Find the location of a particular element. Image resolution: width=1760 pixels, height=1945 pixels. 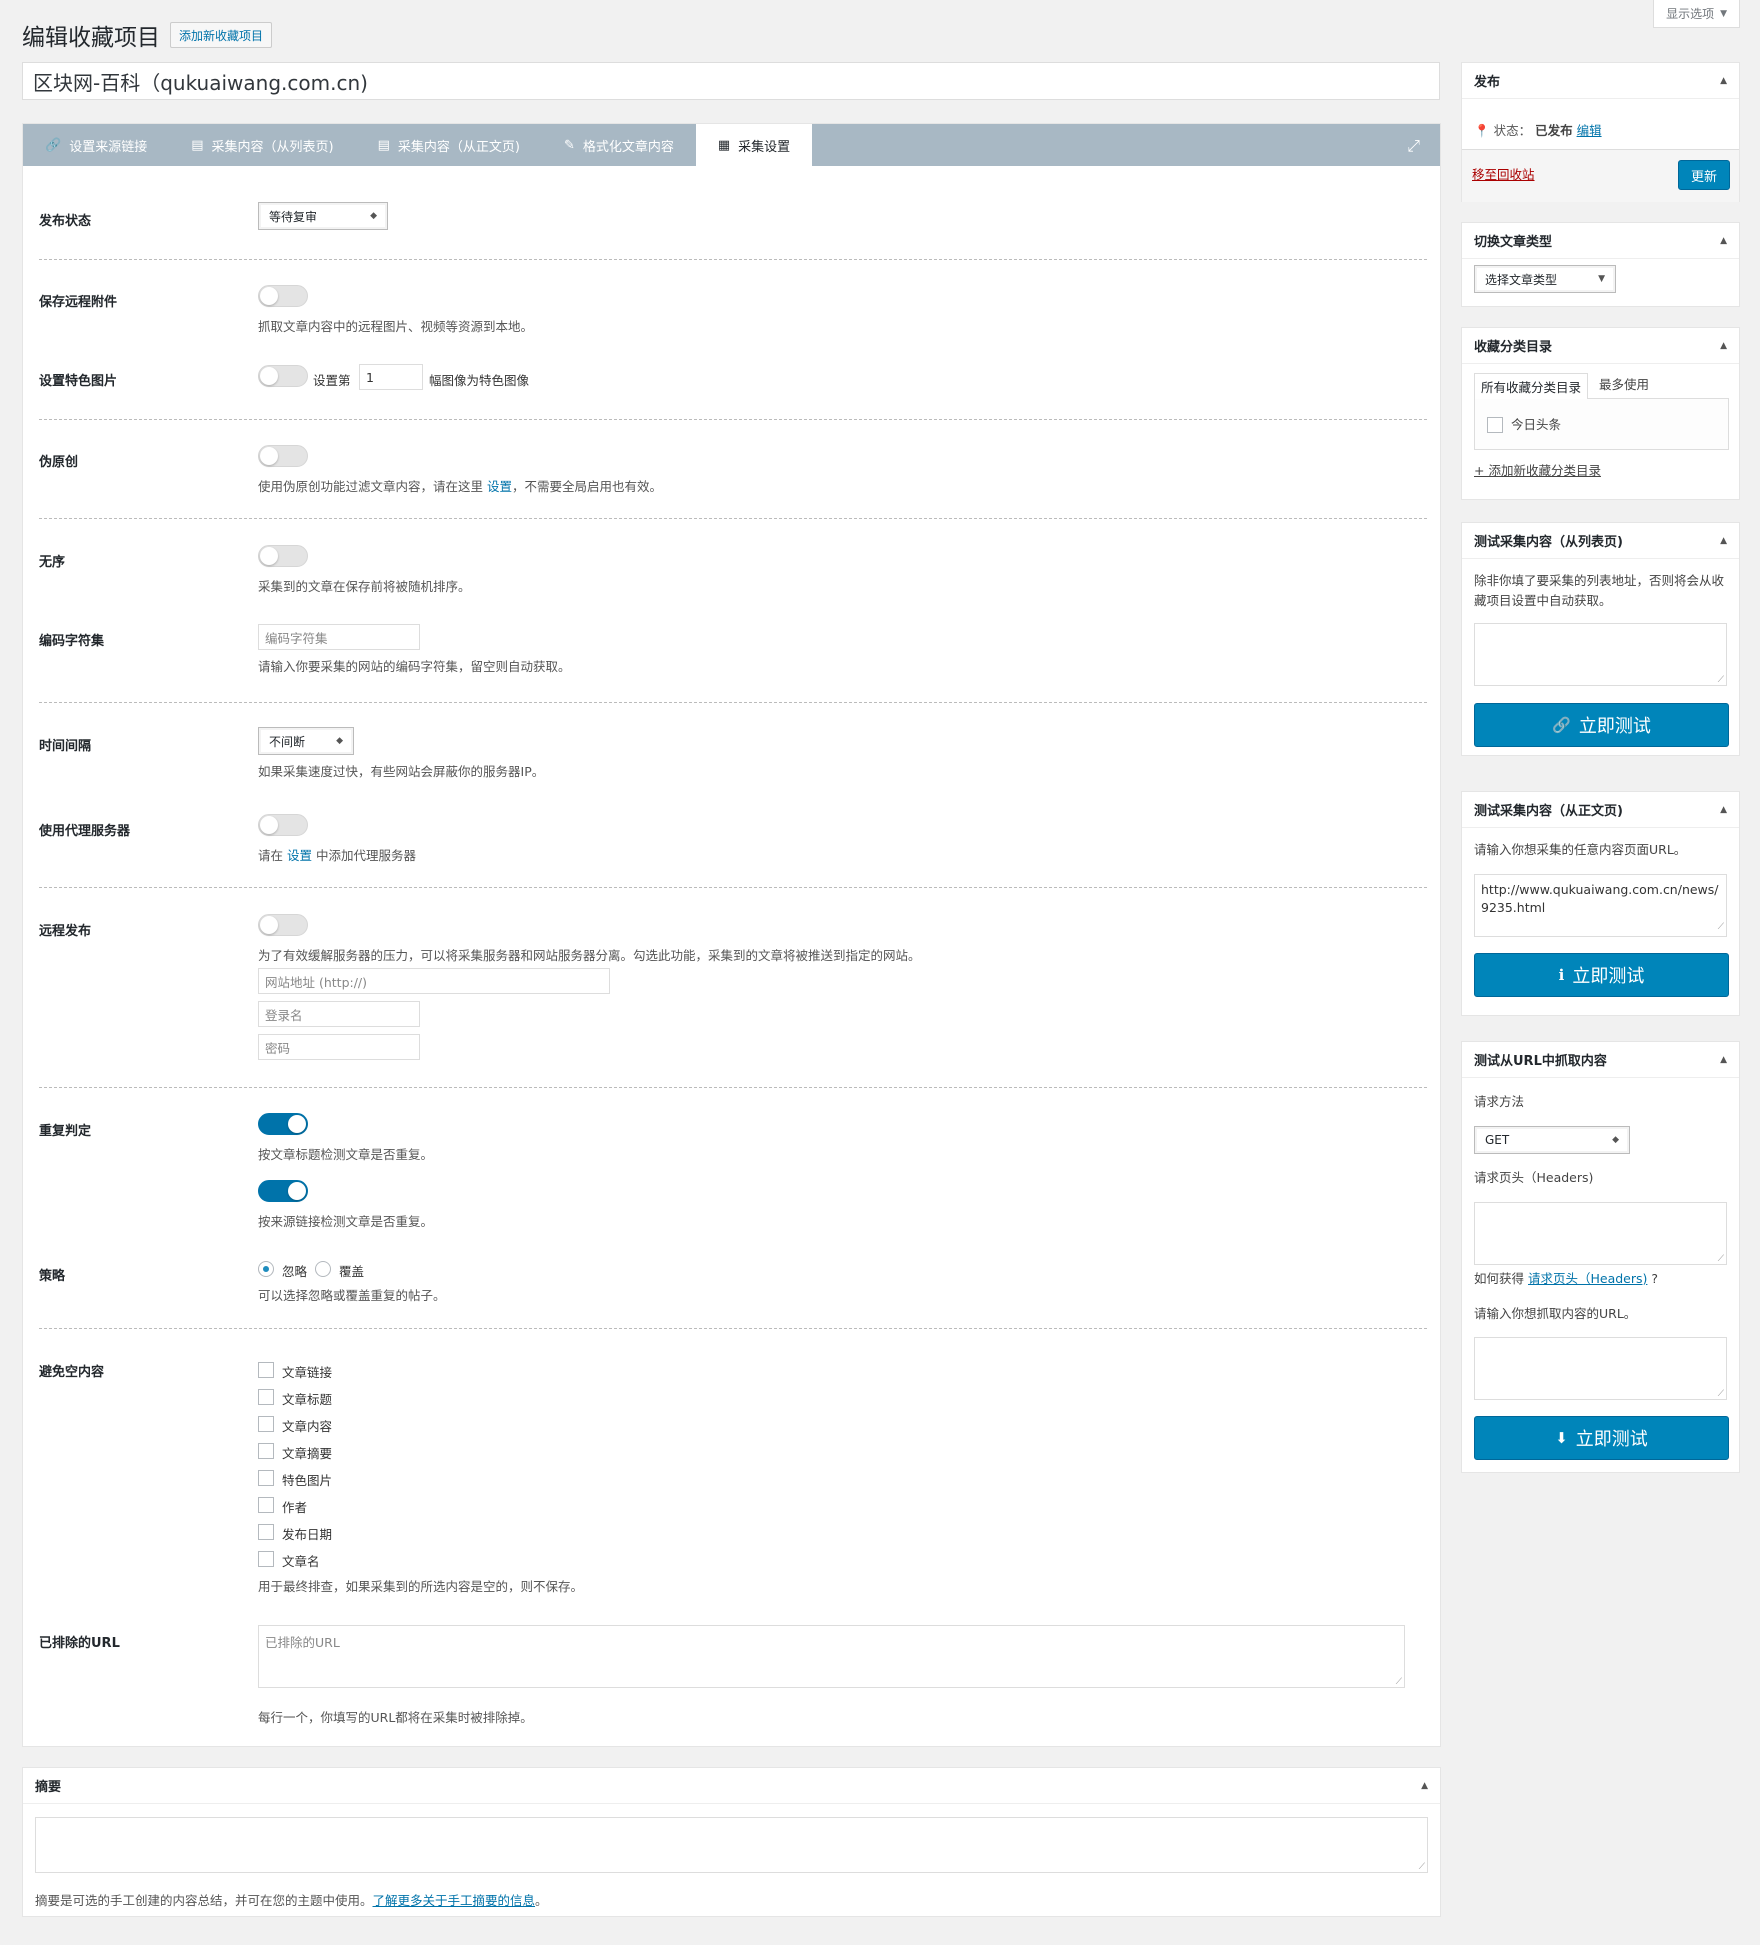

test-list-box-header: 测试采集内容（从列表页) ▲ is located at coordinates (1600, 541).